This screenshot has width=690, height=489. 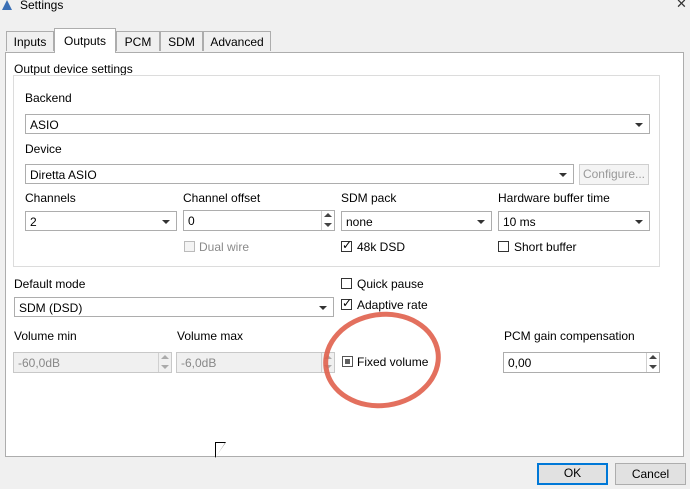 I want to click on adaptive-rate-label: Adaptive rate, so click(x=392, y=305).